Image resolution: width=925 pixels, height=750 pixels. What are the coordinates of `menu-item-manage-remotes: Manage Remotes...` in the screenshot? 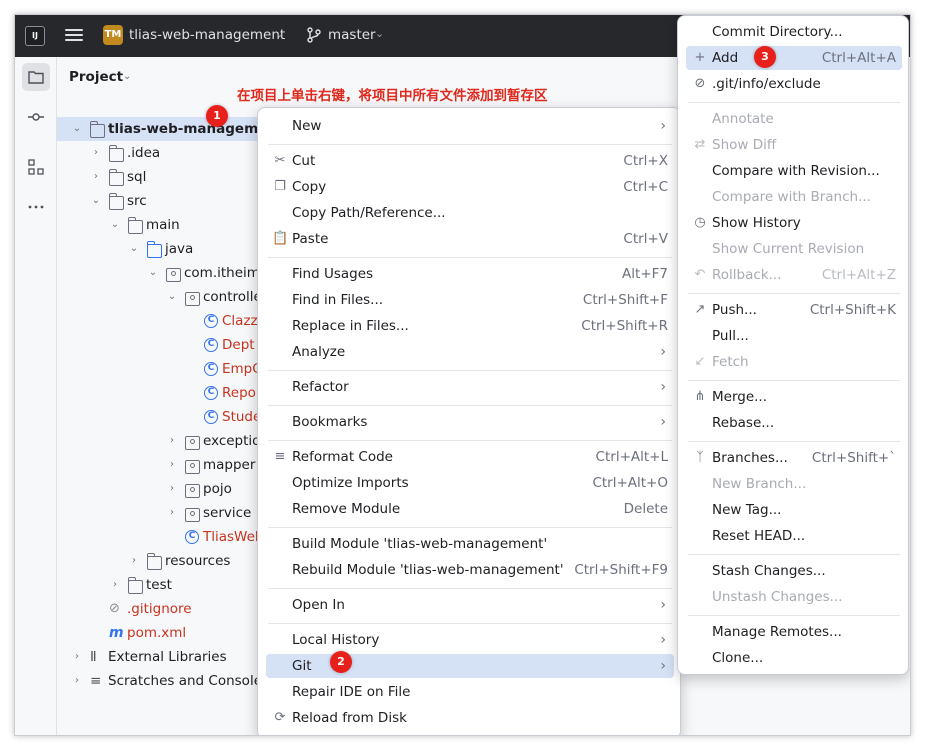 It's located at (794, 632).